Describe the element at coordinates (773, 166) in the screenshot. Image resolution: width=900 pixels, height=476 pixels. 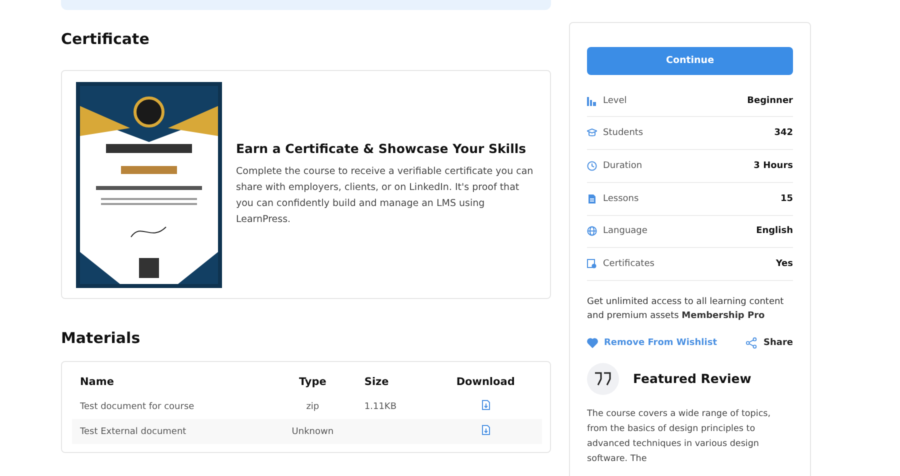
I see `info-value: 3 Hours` at that location.